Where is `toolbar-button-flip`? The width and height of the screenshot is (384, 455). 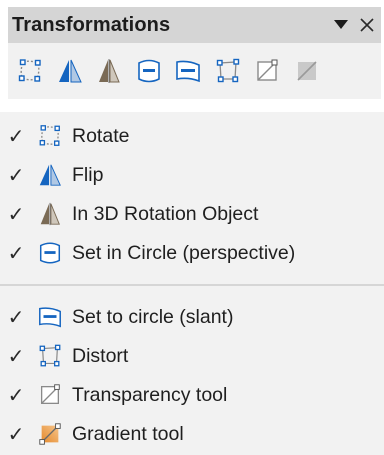
toolbar-button-flip is located at coordinates (70, 71).